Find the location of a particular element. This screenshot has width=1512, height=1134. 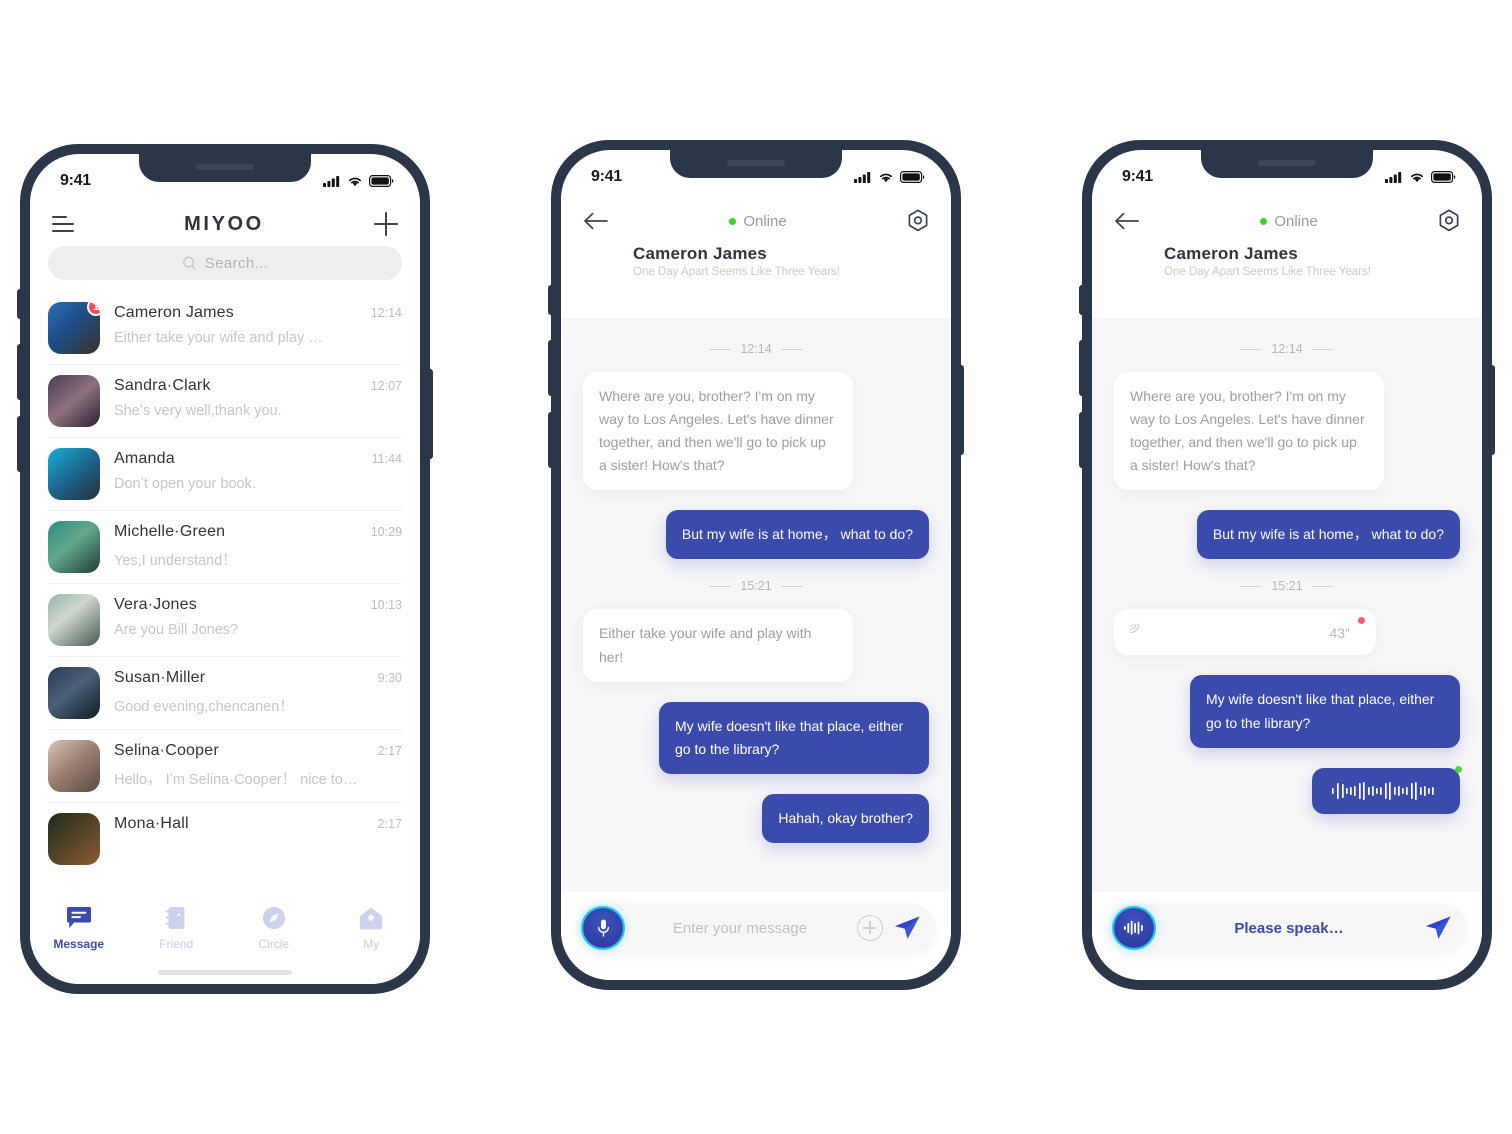

avatar-image is located at coordinates (74, 474).